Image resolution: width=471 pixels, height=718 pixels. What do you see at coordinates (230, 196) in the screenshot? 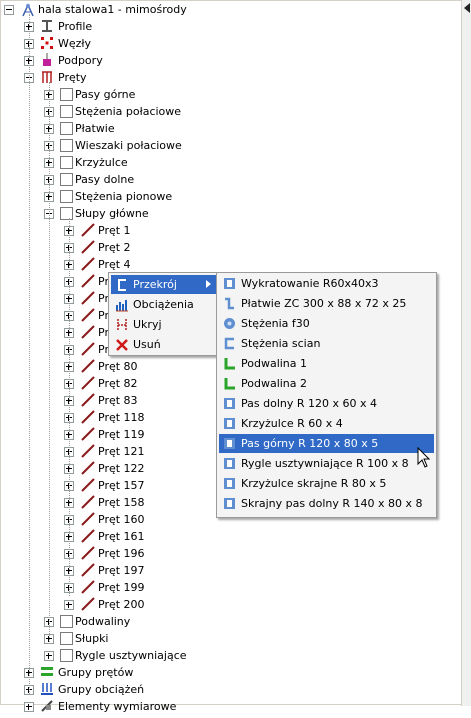
I see `tree-group: Stężenia pionowe` at bounding box center [230, 196].